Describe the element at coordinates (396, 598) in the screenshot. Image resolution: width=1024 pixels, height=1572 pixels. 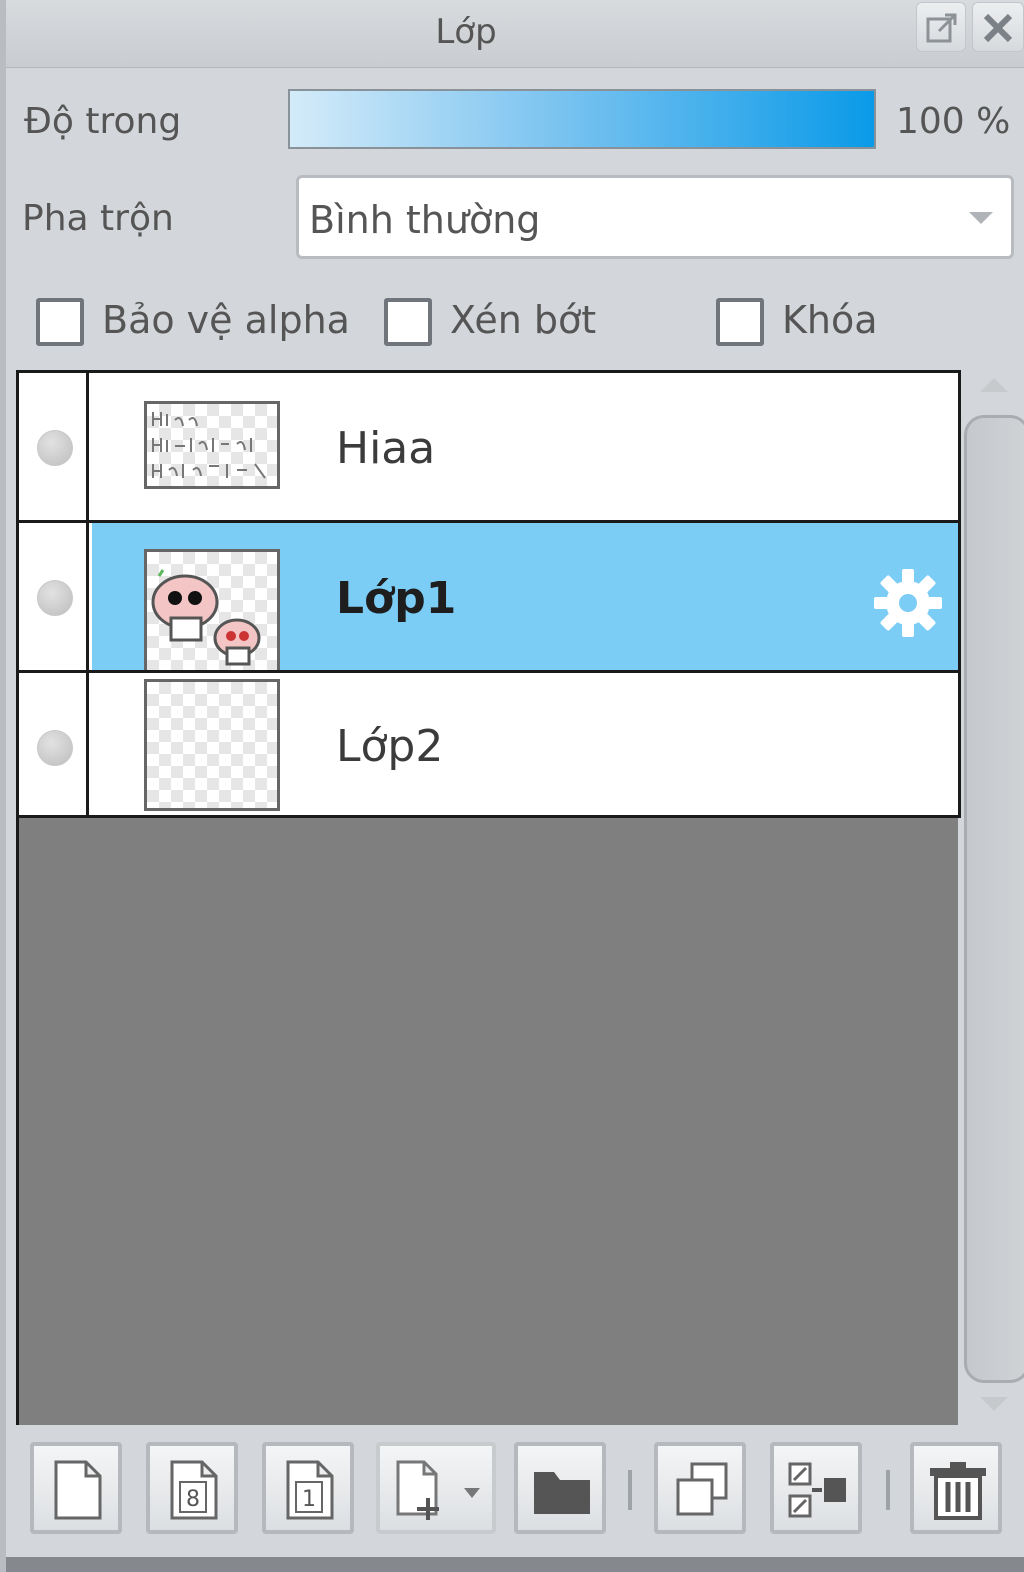
I see `layer-name: Lớp1` at that location.